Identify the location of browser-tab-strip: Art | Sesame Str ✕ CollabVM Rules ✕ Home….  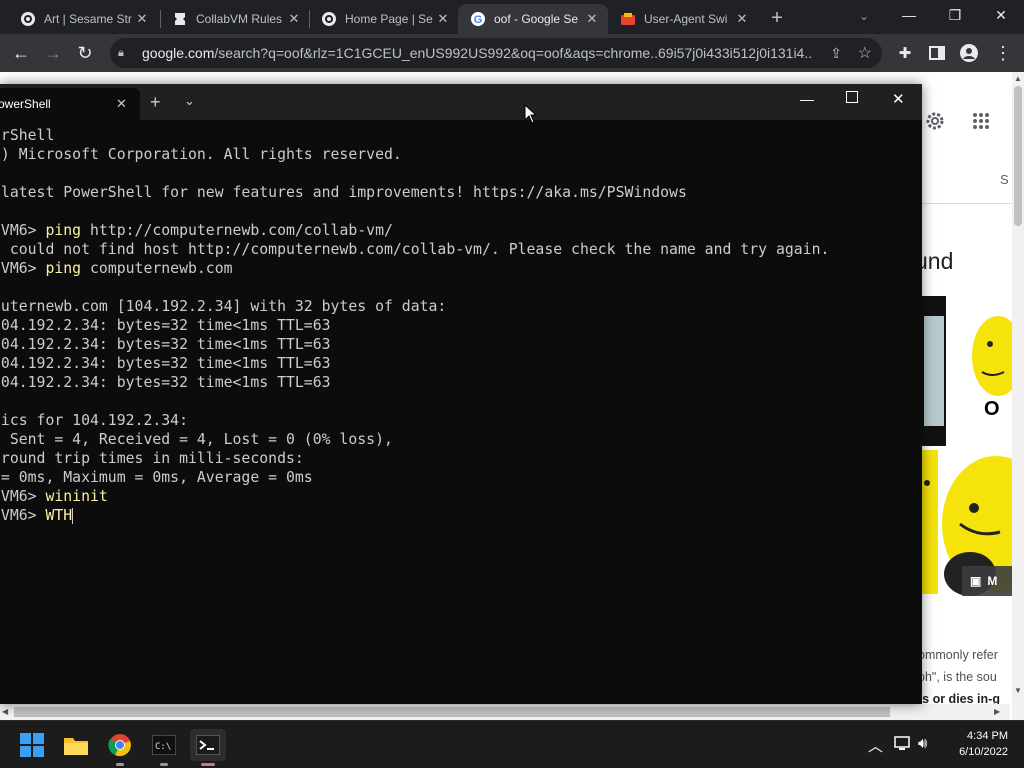
(512, 17).